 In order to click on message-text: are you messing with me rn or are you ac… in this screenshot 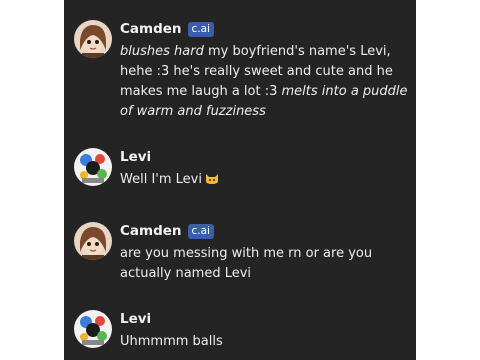, I will do `click(246, 263)`.